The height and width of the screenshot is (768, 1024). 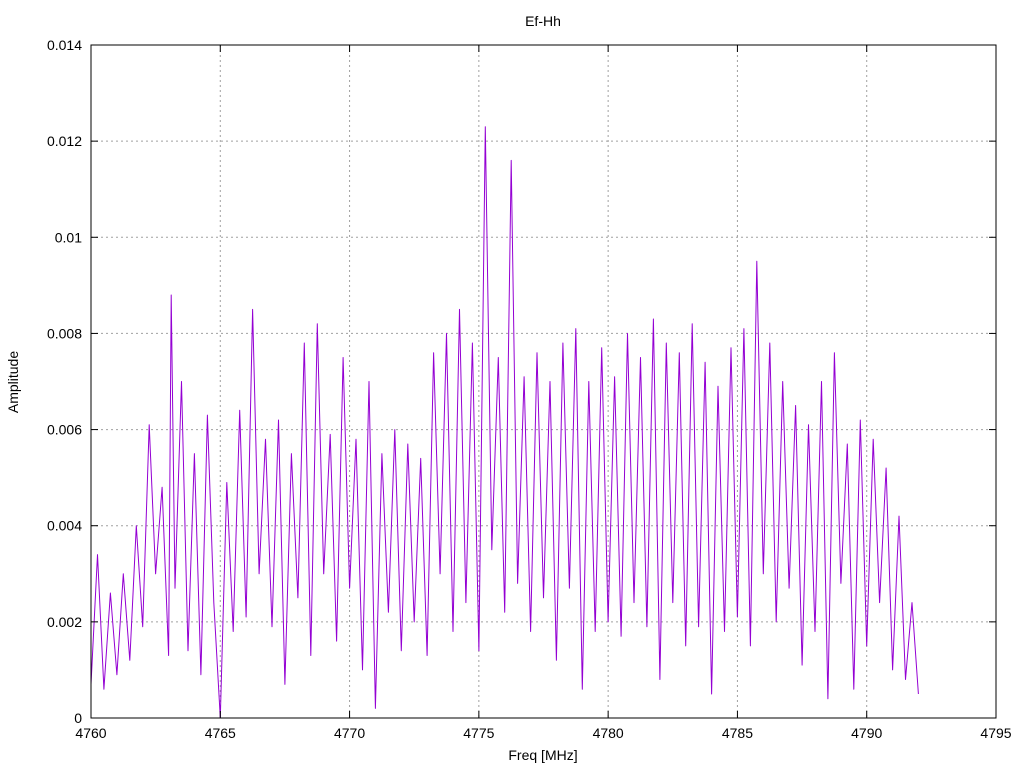 I want to click on x-axis-label: Freq [MHz], so click(x=542, y=755).